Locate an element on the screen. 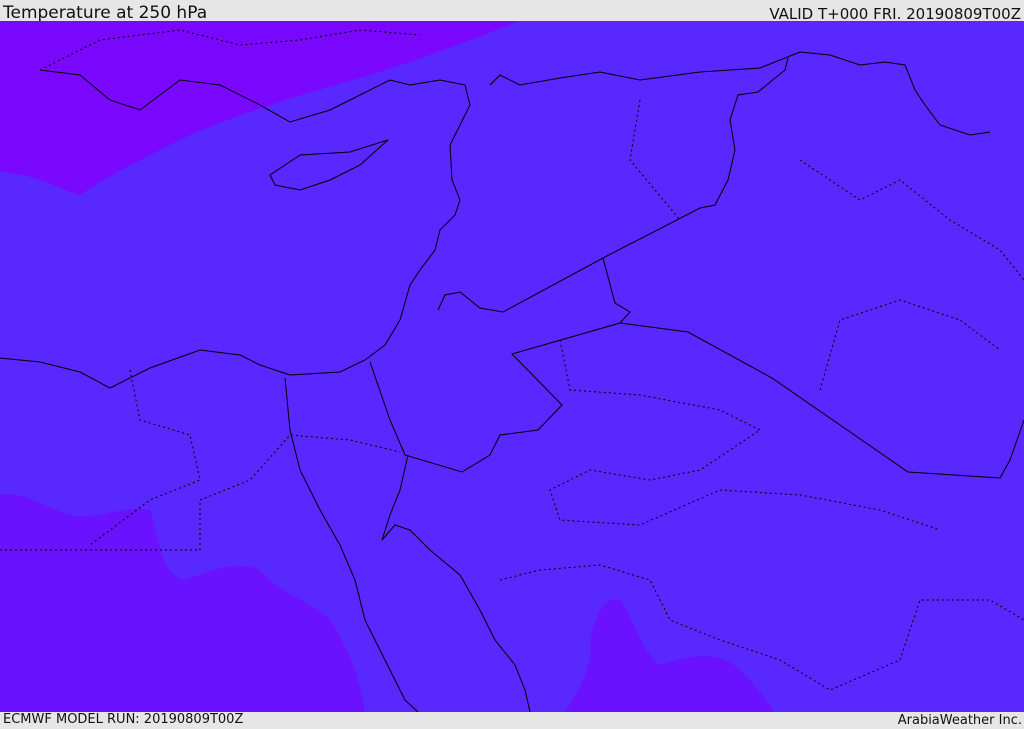 The width and height of the screenshot is (1024, 729). map-title: Temperature at 250 hPa is located at coordinates (105, 13).